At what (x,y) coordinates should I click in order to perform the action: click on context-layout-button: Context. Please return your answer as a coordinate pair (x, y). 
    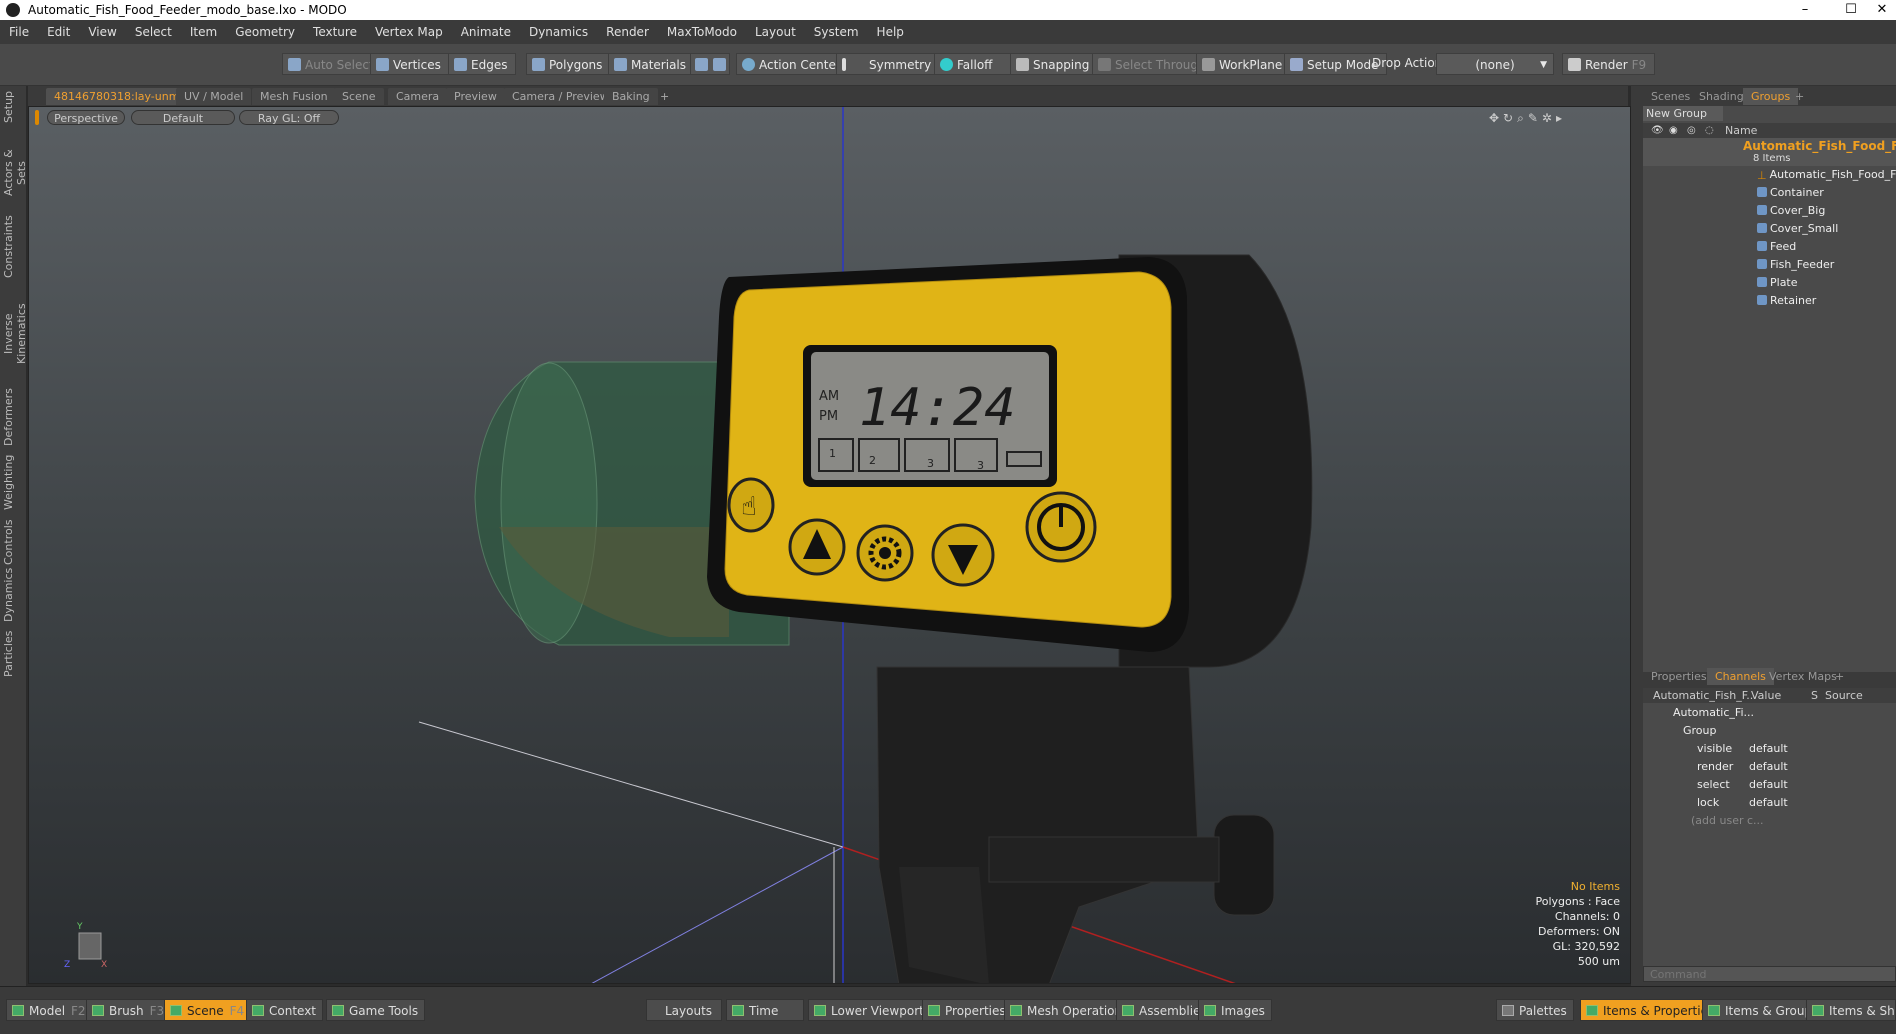
    Looking at the image, I should click on (285, 1010).